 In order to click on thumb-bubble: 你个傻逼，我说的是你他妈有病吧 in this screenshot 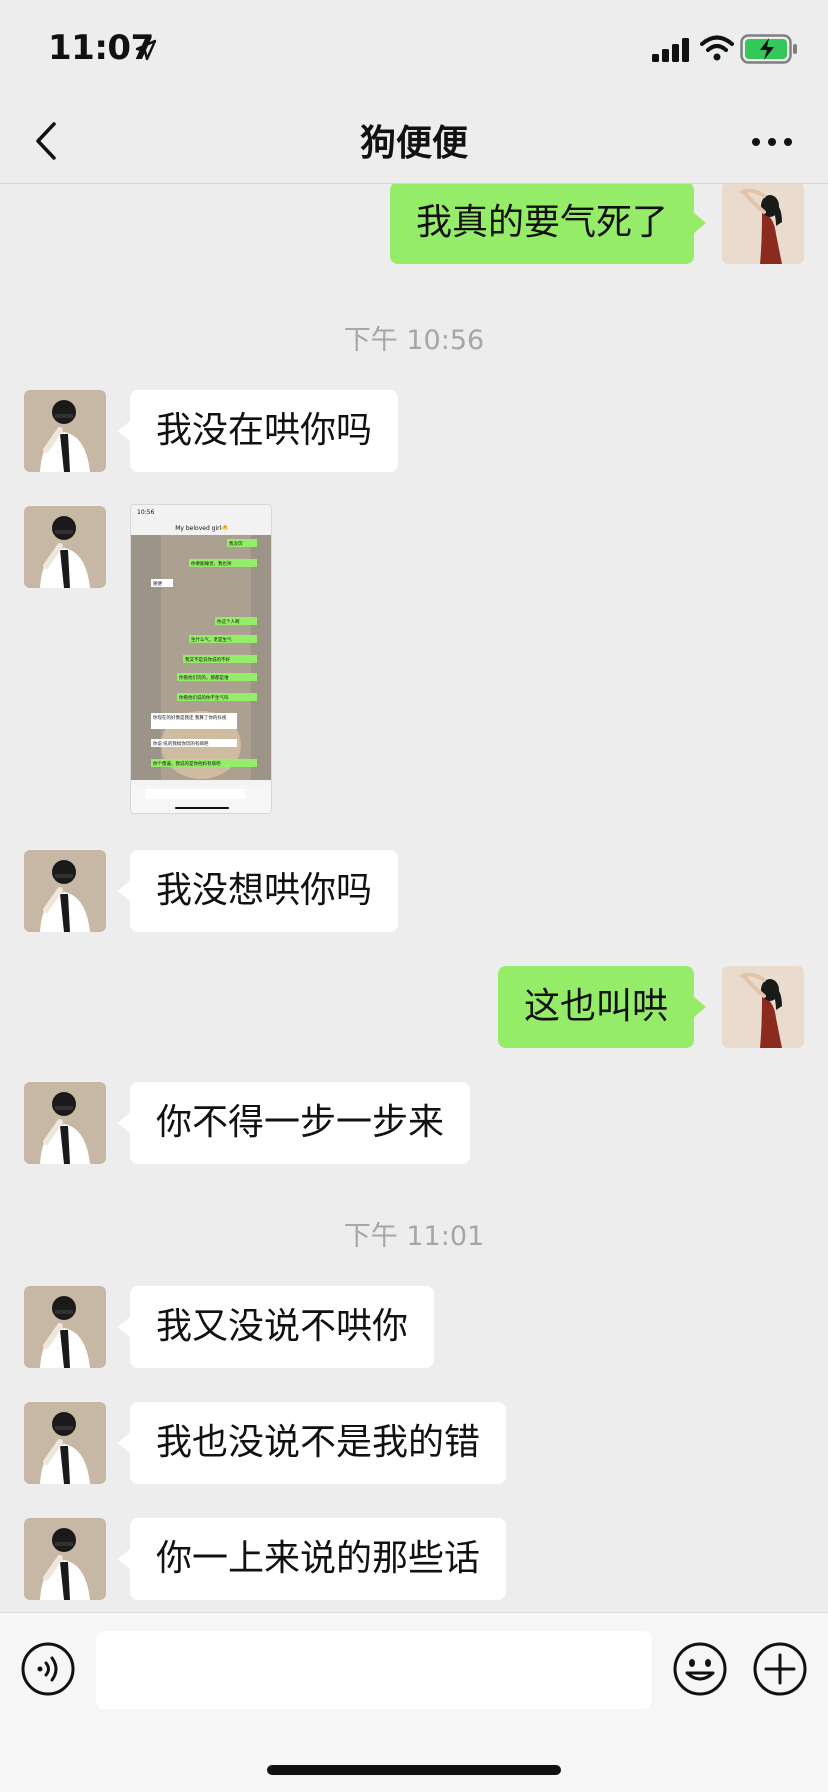, I will do `click(187, 763)`.